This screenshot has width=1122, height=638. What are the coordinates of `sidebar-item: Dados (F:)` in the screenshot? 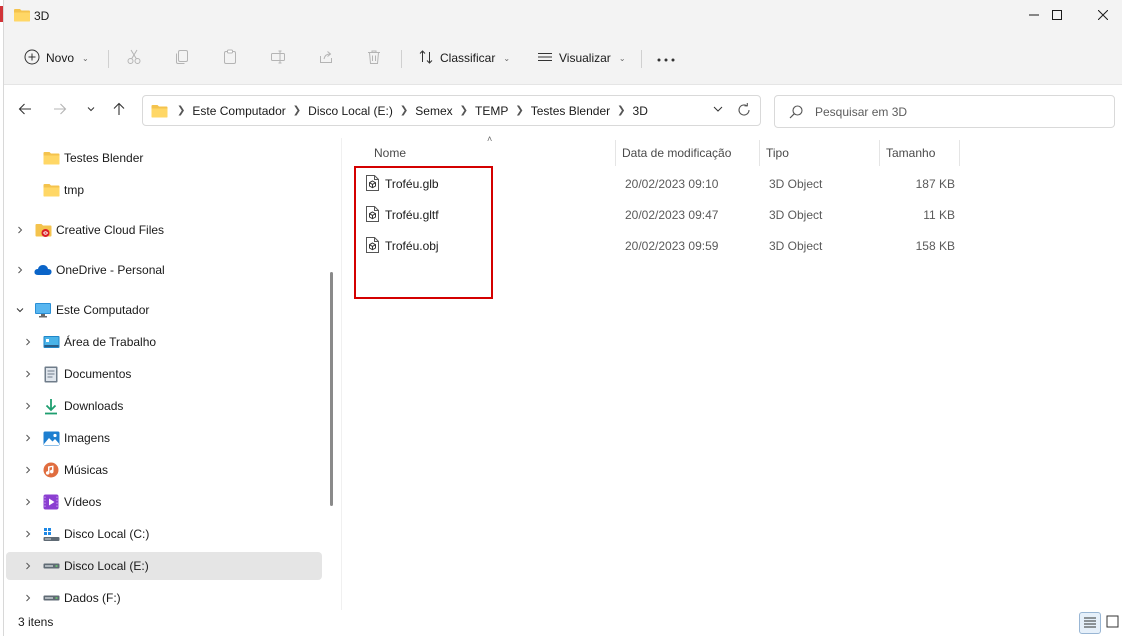 It's located at (164, 597).